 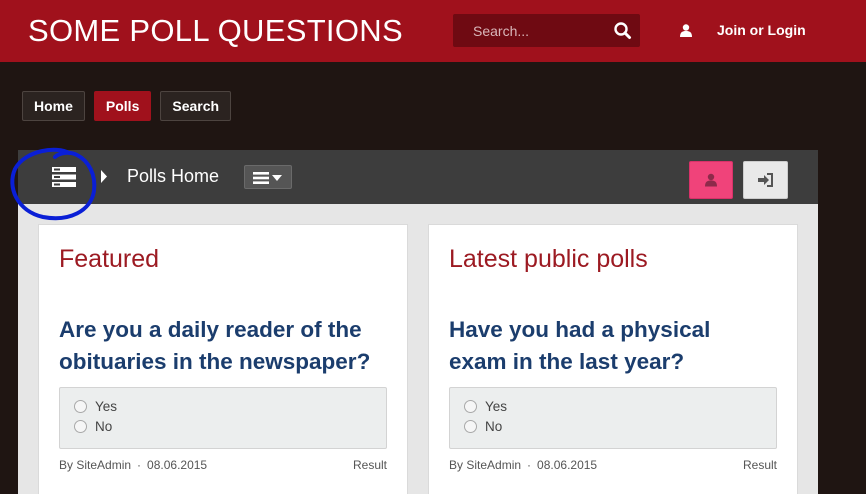 What do you see at coordinates (418, 177) in the screenshot?
I see `panel-toolbar: Polls Home` at bounding box center [418, 177].